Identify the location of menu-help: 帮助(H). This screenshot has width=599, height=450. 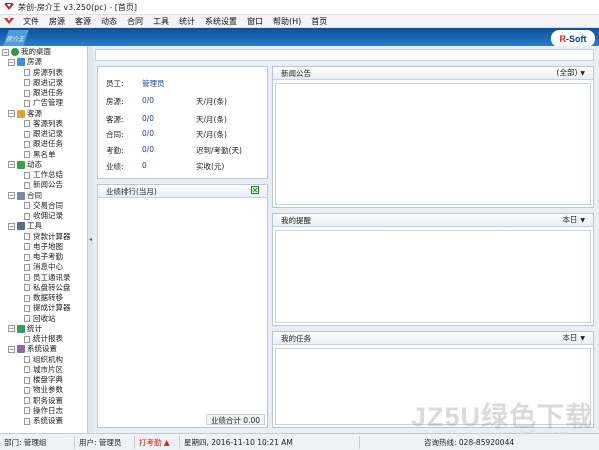
(287, 21).